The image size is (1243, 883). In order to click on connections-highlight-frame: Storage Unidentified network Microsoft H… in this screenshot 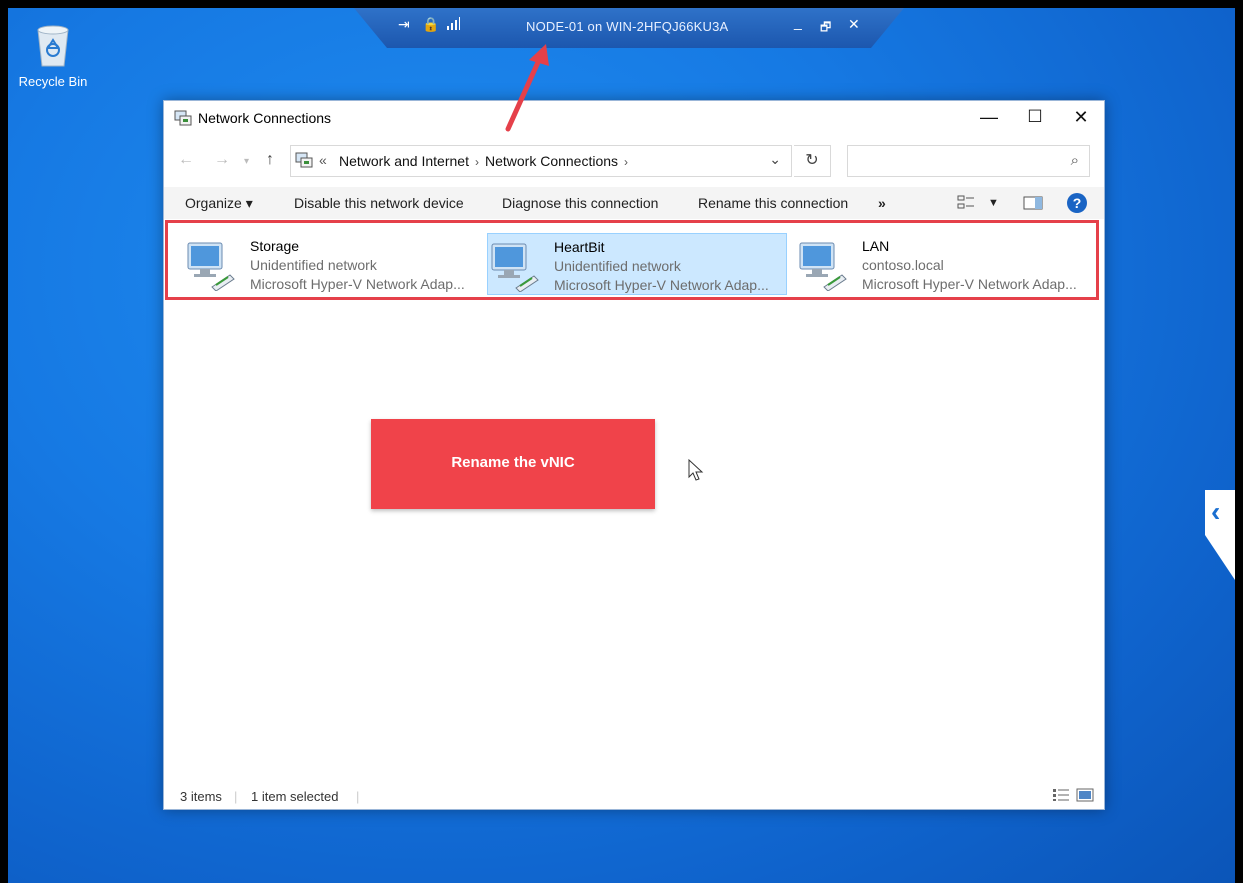, I will do `click(632, 260)`.